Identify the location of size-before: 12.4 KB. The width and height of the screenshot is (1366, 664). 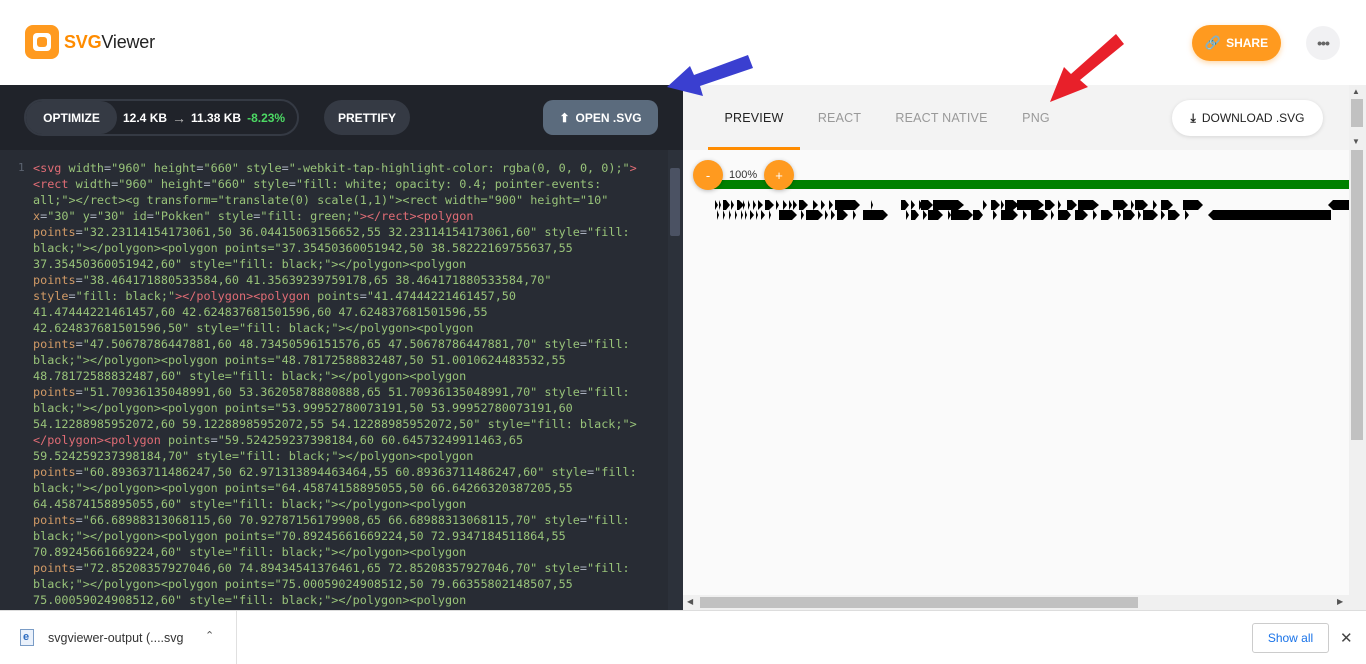
(145, 117).